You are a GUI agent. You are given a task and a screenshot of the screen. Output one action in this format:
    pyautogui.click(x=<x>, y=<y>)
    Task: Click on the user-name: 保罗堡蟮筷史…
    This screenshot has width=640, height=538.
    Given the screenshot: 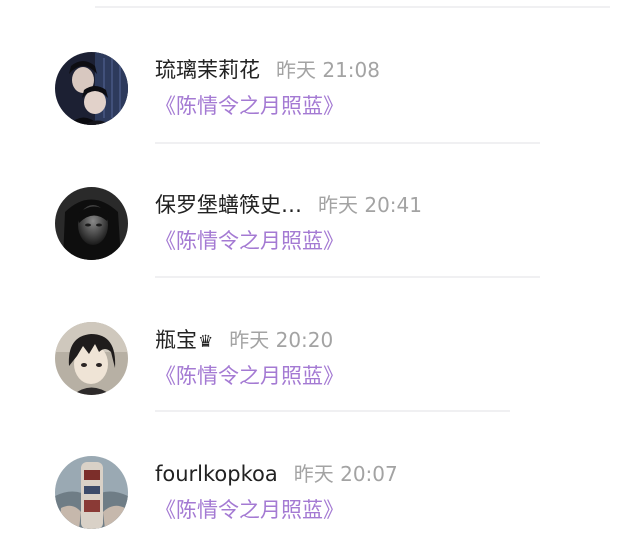 What is the action you would take?
    pyautogui.click(x=228, y=205)
    